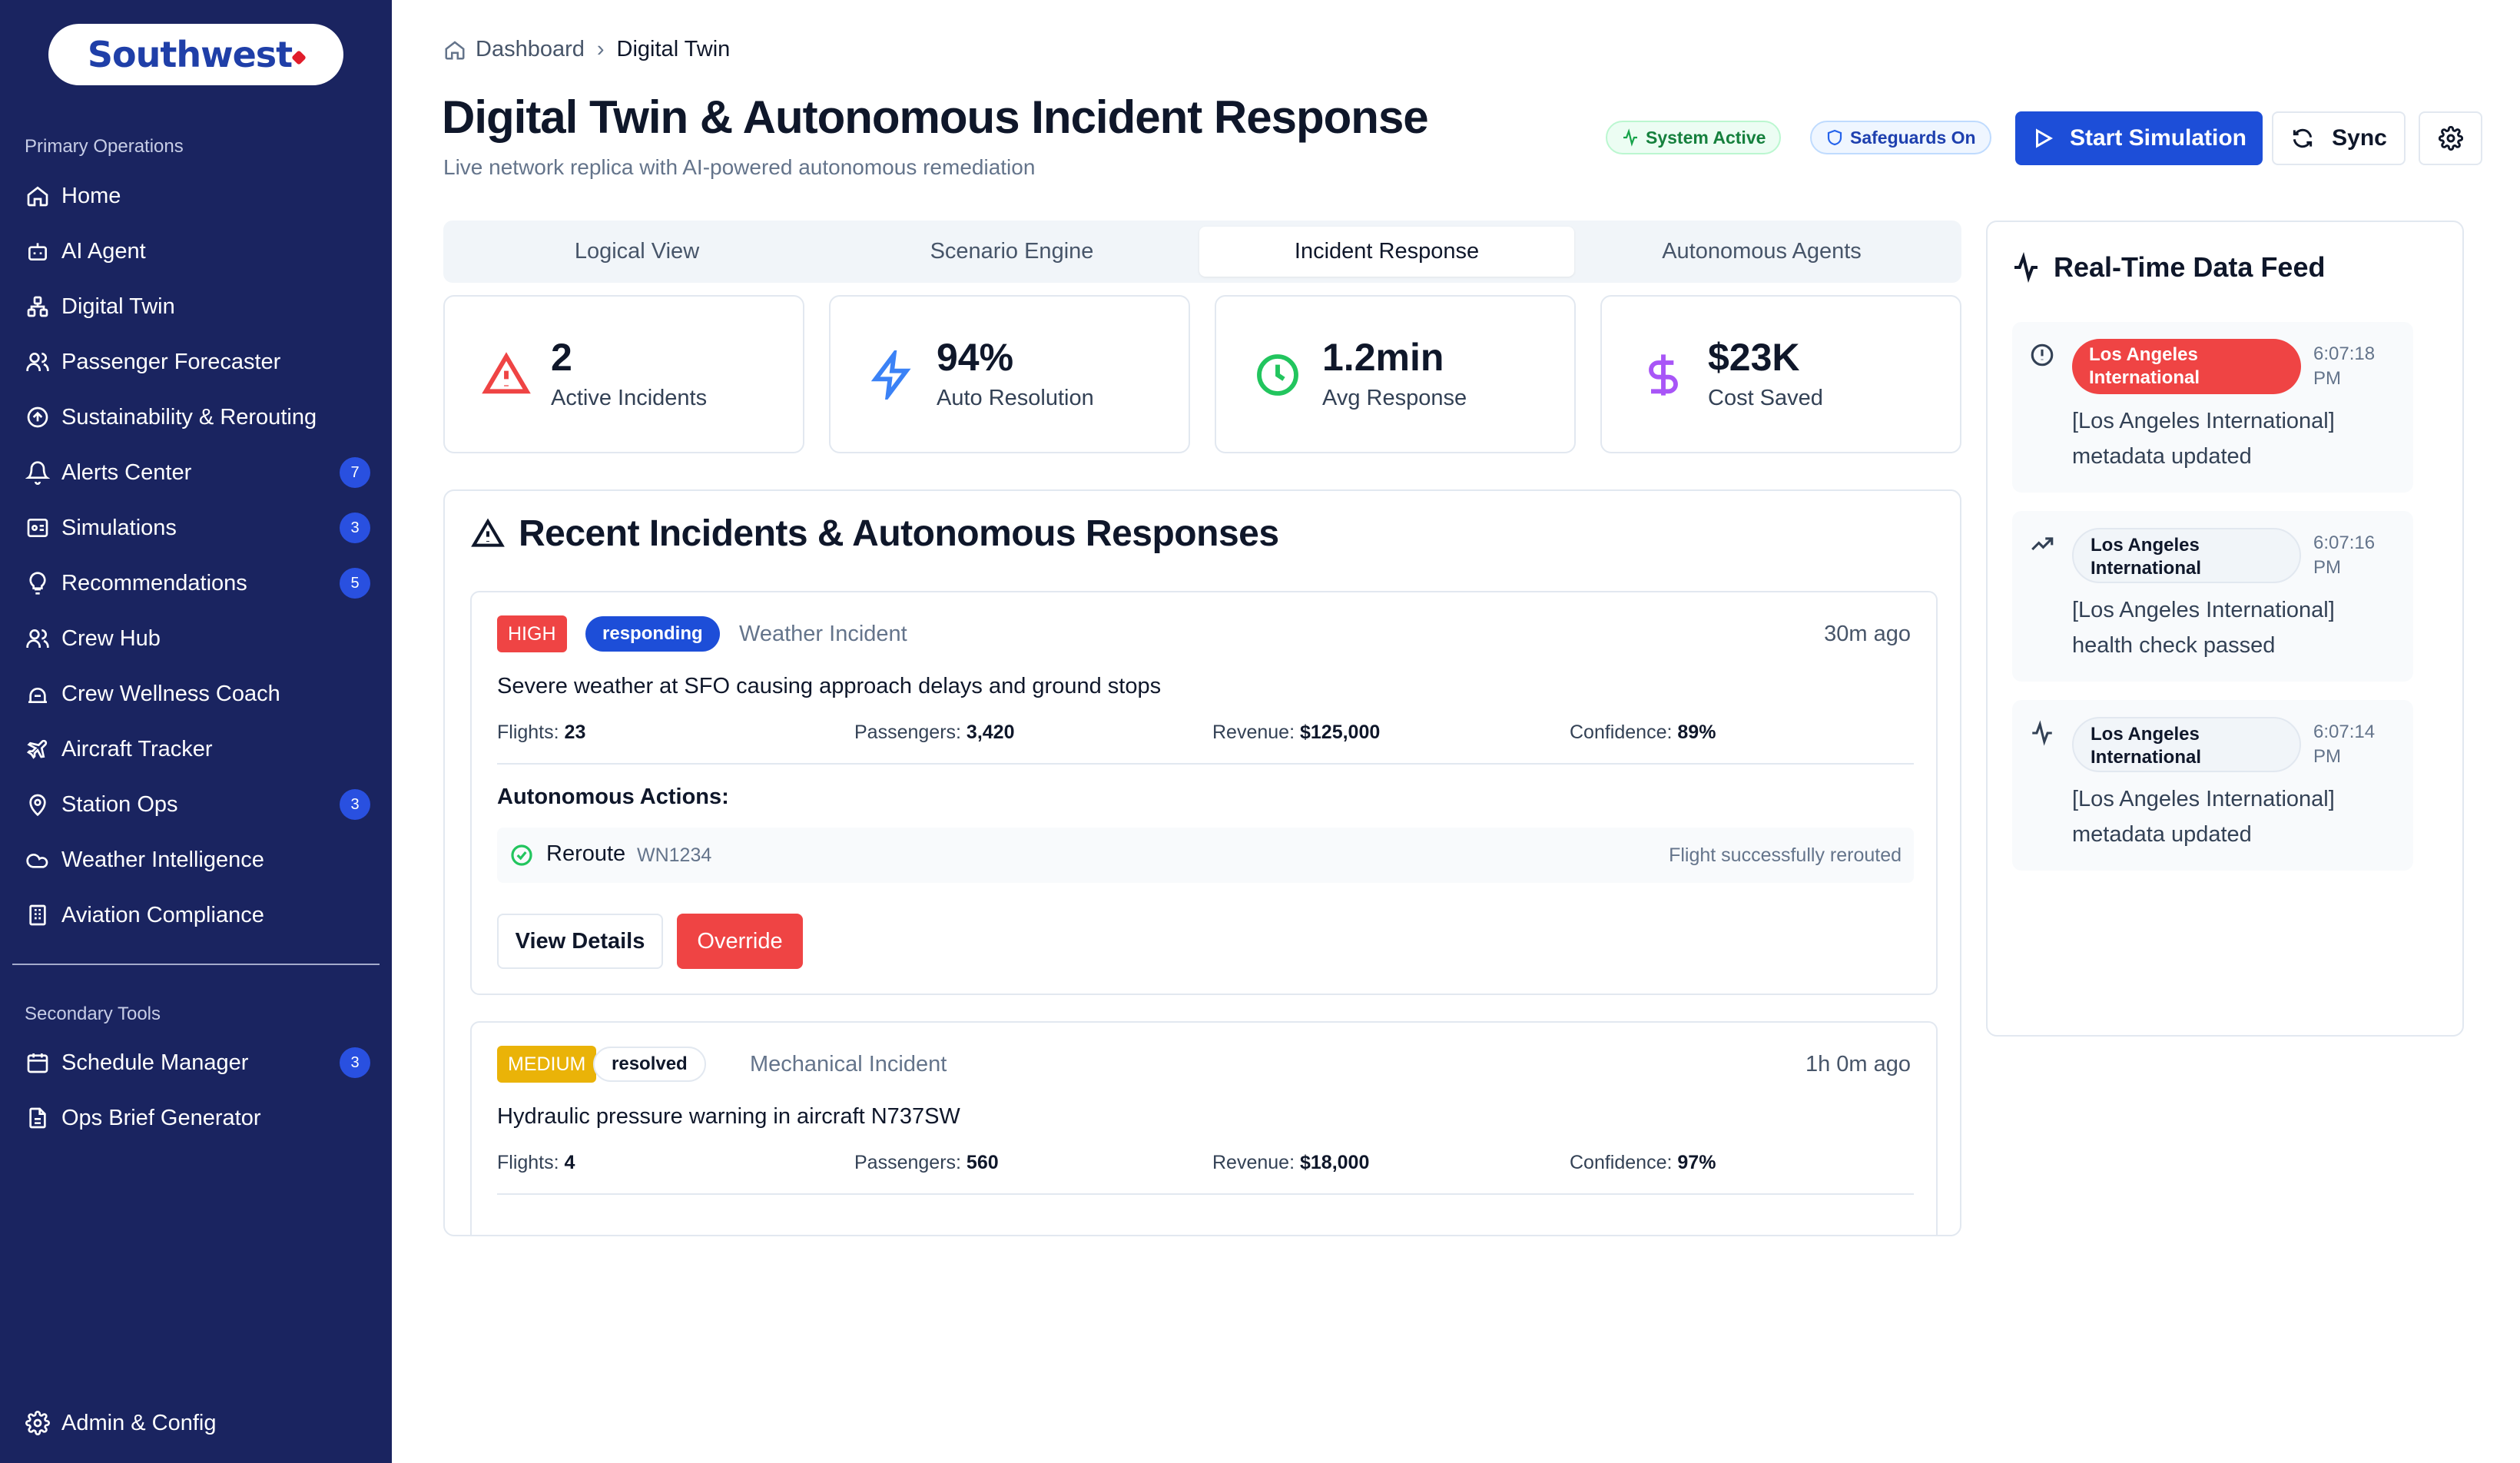 The width and height of the screenshot is (2520, 1463). What do you see at coordinates (197, 859) in the screenshot?
I see `sidebar-item-weather-intelligence: Weather Intelligence` at bounding box center [197, 859].